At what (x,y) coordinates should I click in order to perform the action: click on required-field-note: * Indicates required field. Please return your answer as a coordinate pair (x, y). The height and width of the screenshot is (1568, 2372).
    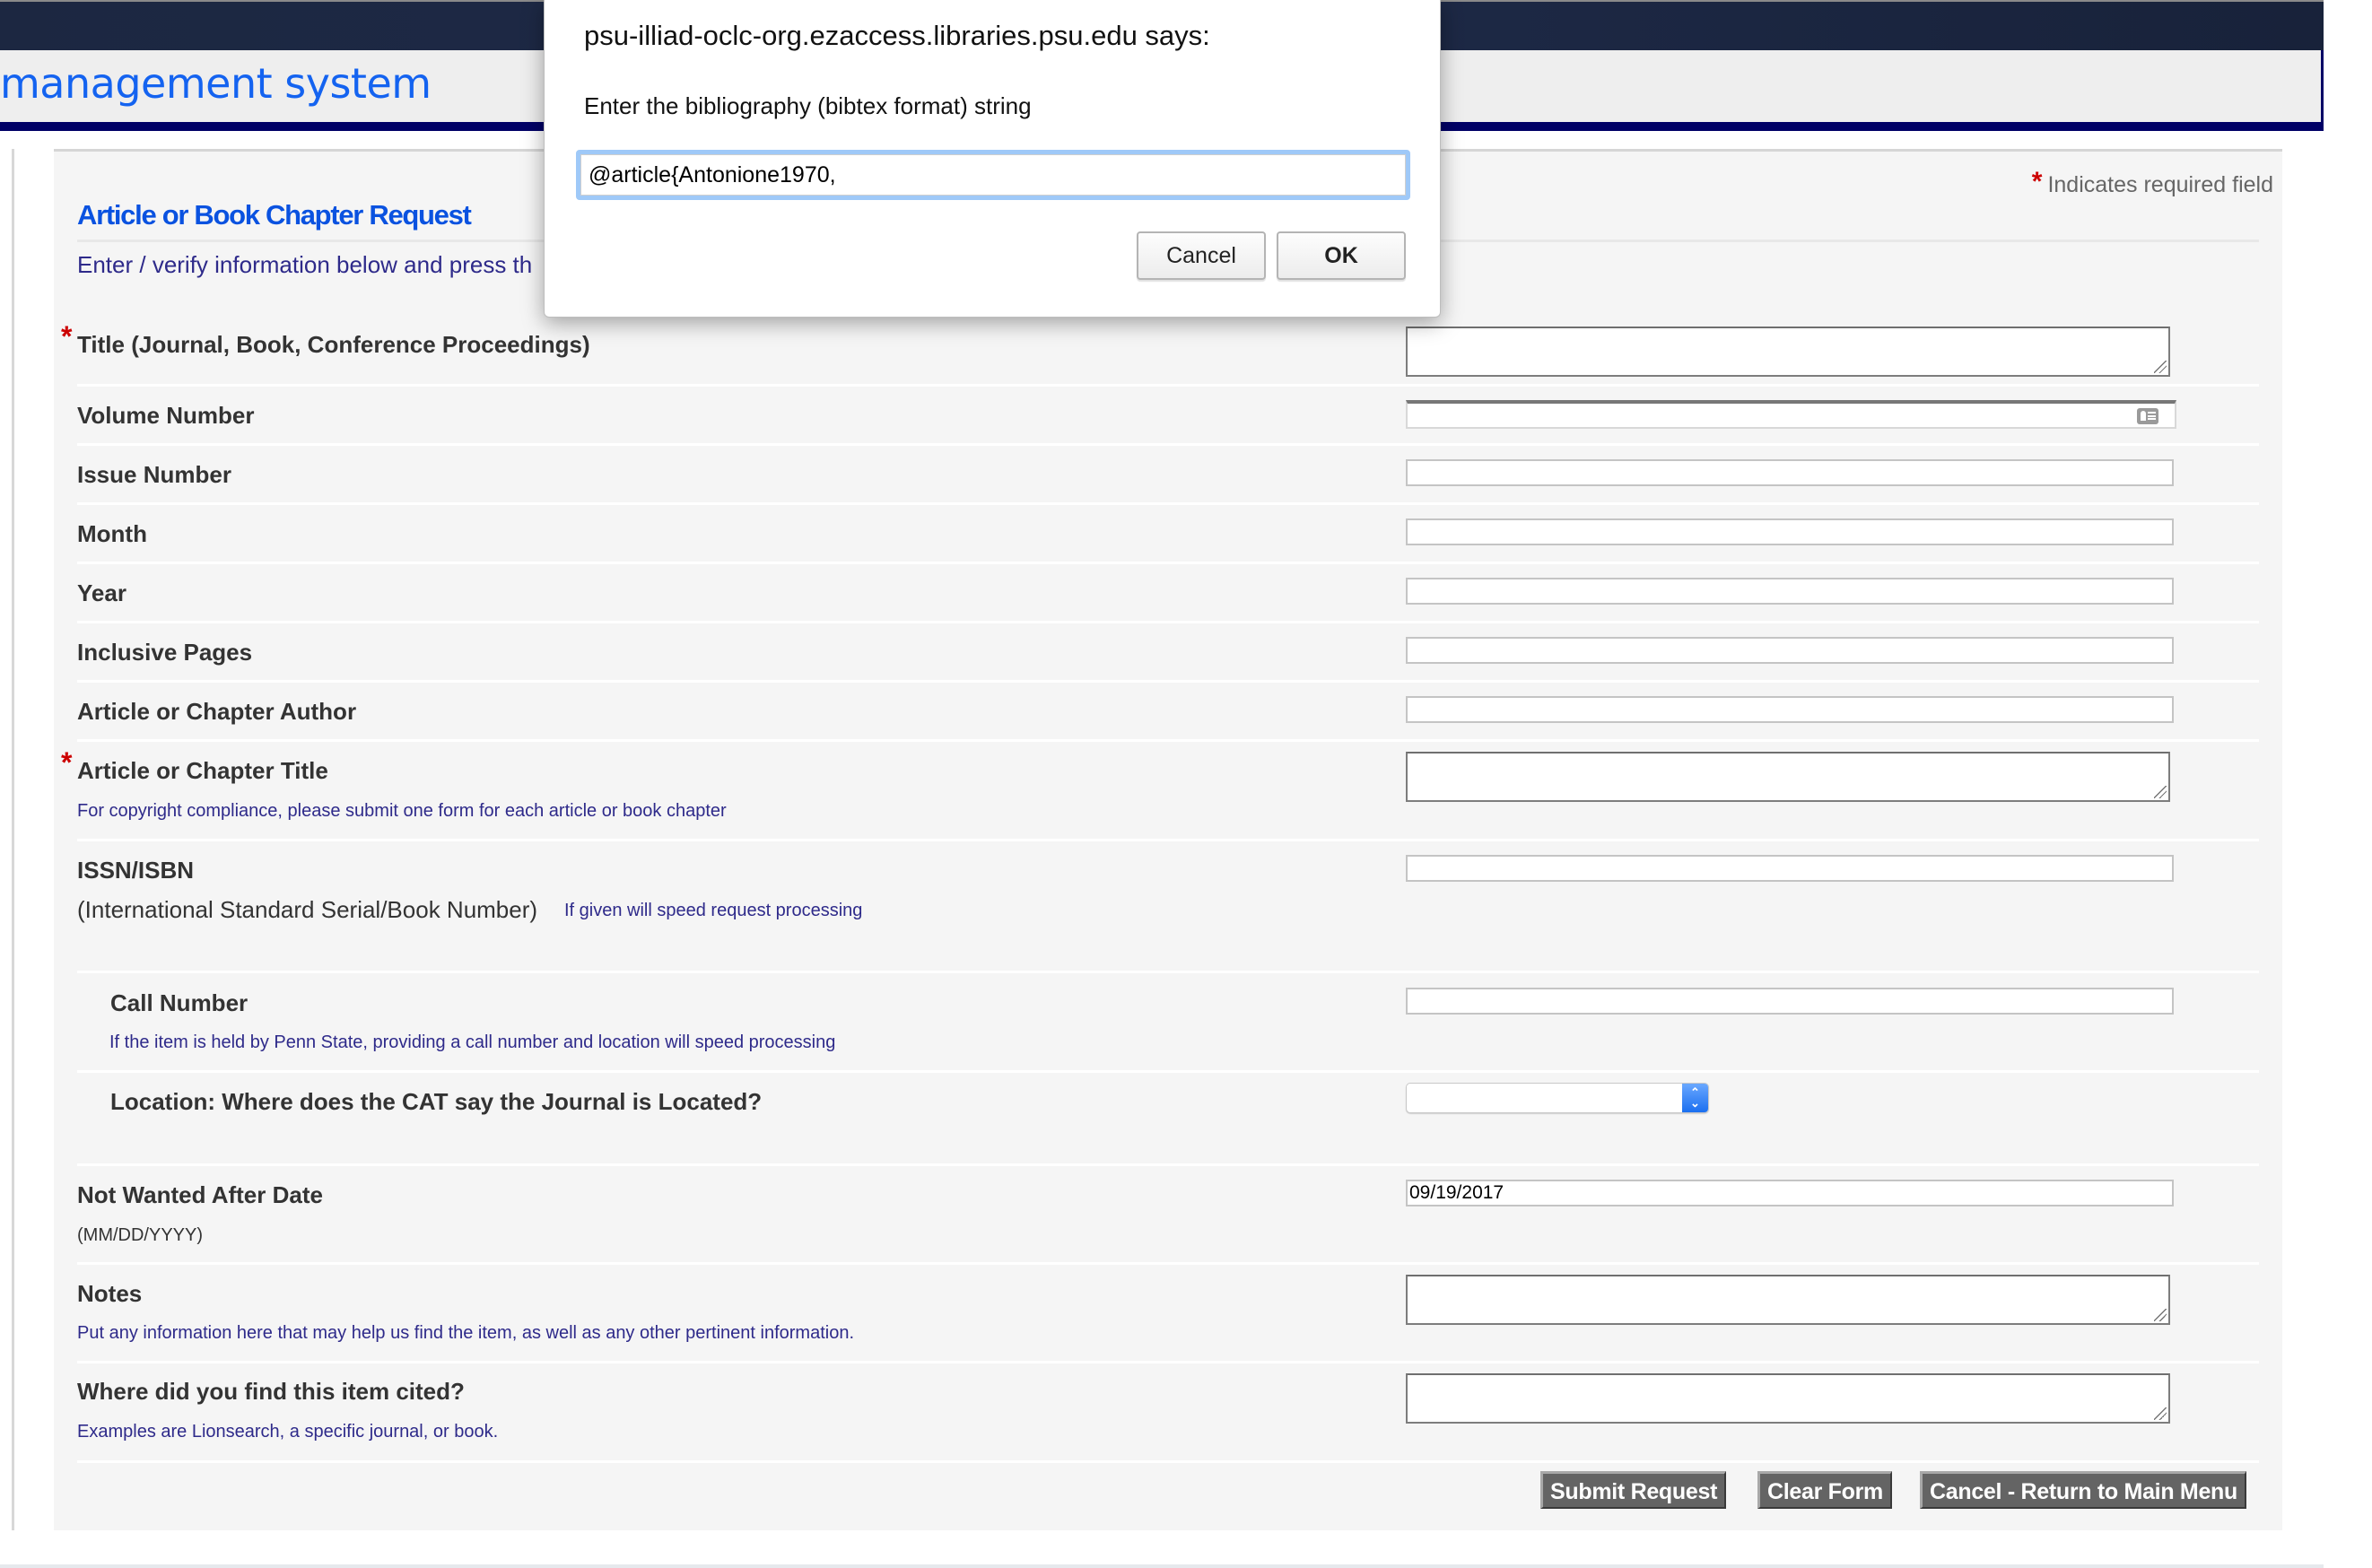
    Looking at the image, I should click on (2152, 183).